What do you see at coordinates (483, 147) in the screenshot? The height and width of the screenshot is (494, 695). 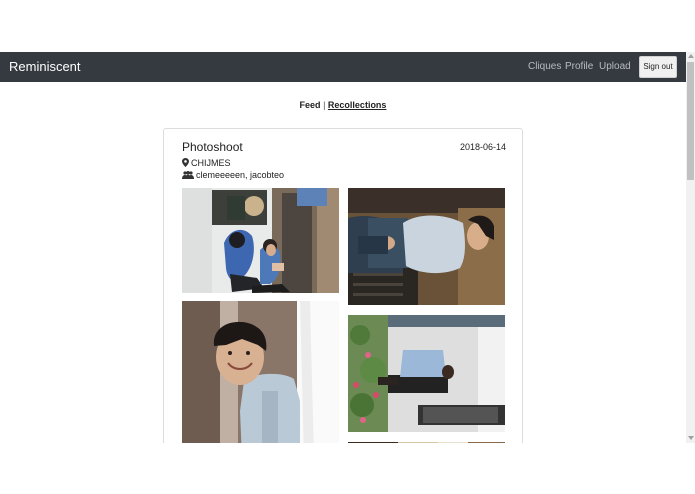 I see `post-date: 2018-06-14` at bounding box center [483, 147].